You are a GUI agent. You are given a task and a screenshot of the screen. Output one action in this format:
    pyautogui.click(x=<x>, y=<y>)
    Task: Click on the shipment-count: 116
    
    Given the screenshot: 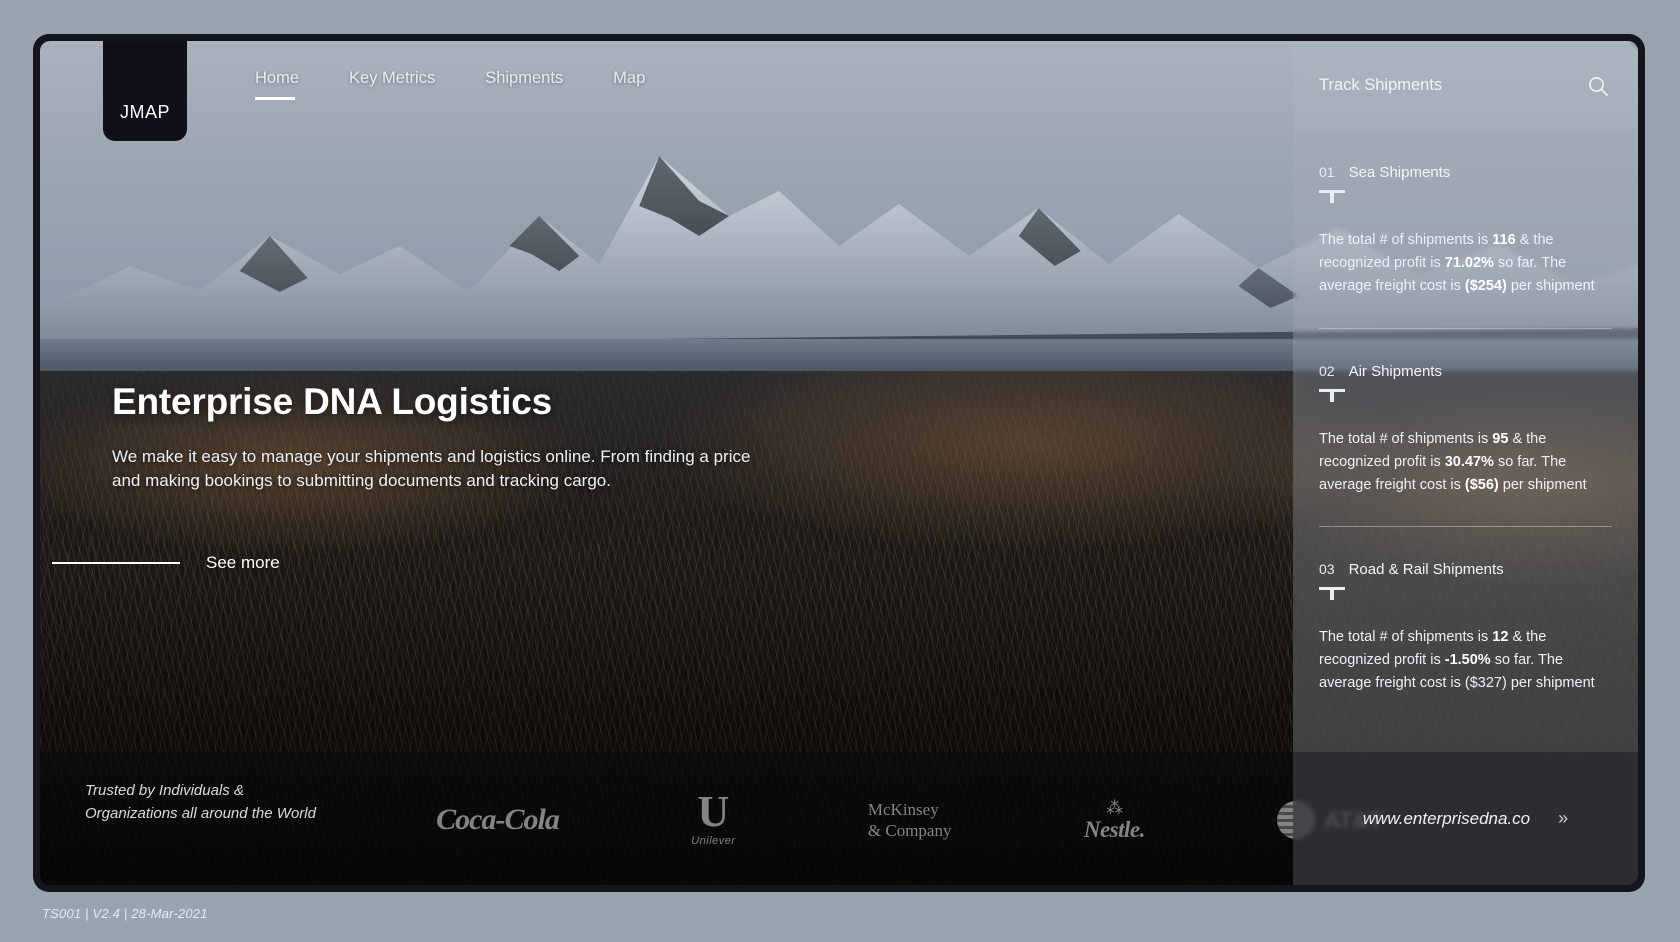 What is the action you would take?
    pyautogui.click(x=1504, y=240)
    